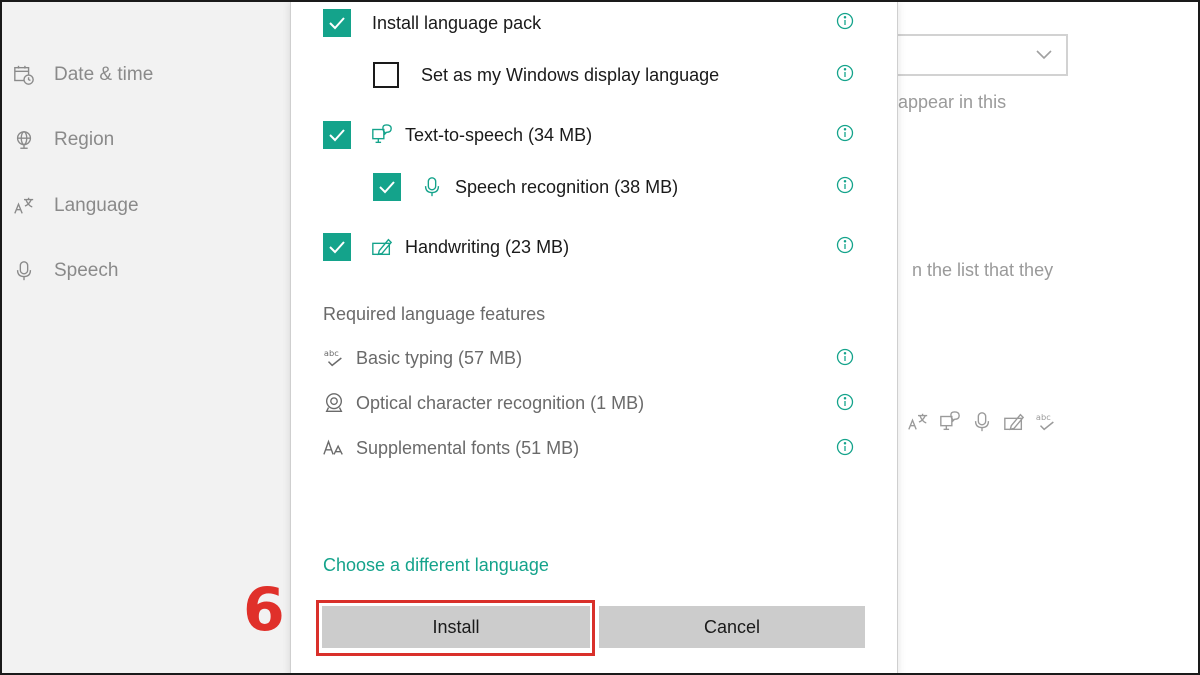 The width and height of the screenshot is (1200, 675). Describe the element at coordinates (983, 270) in the screenshot. I see `background-text-fragment: n the list that they` at that location.